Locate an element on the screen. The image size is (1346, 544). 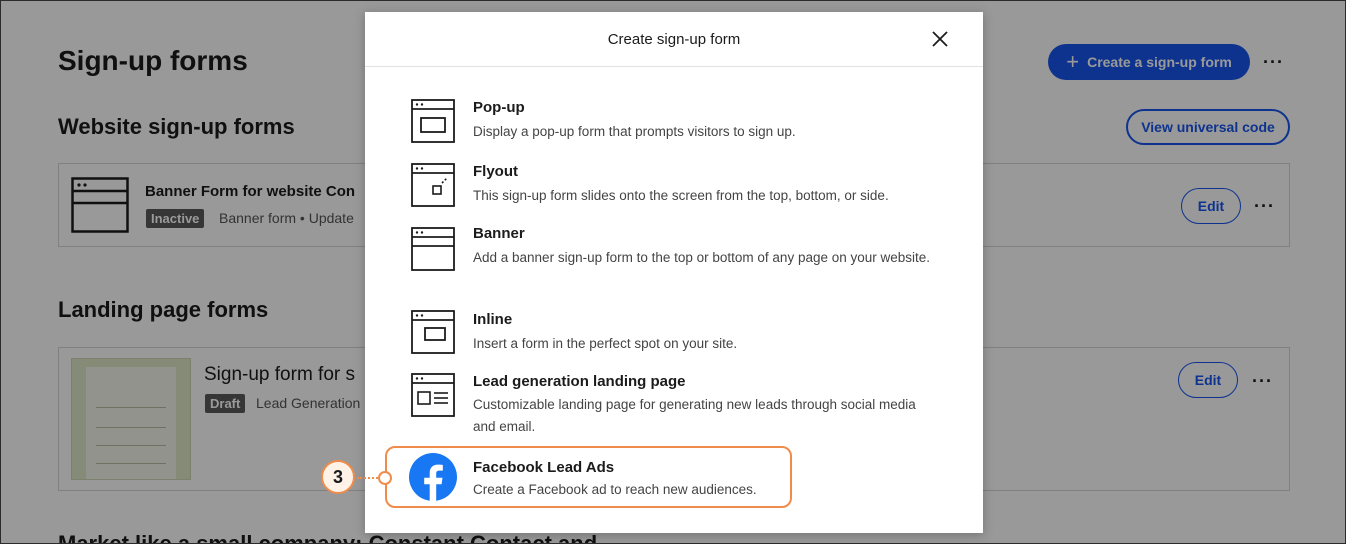
inline-form-icon is located at coordinates (433, 332).